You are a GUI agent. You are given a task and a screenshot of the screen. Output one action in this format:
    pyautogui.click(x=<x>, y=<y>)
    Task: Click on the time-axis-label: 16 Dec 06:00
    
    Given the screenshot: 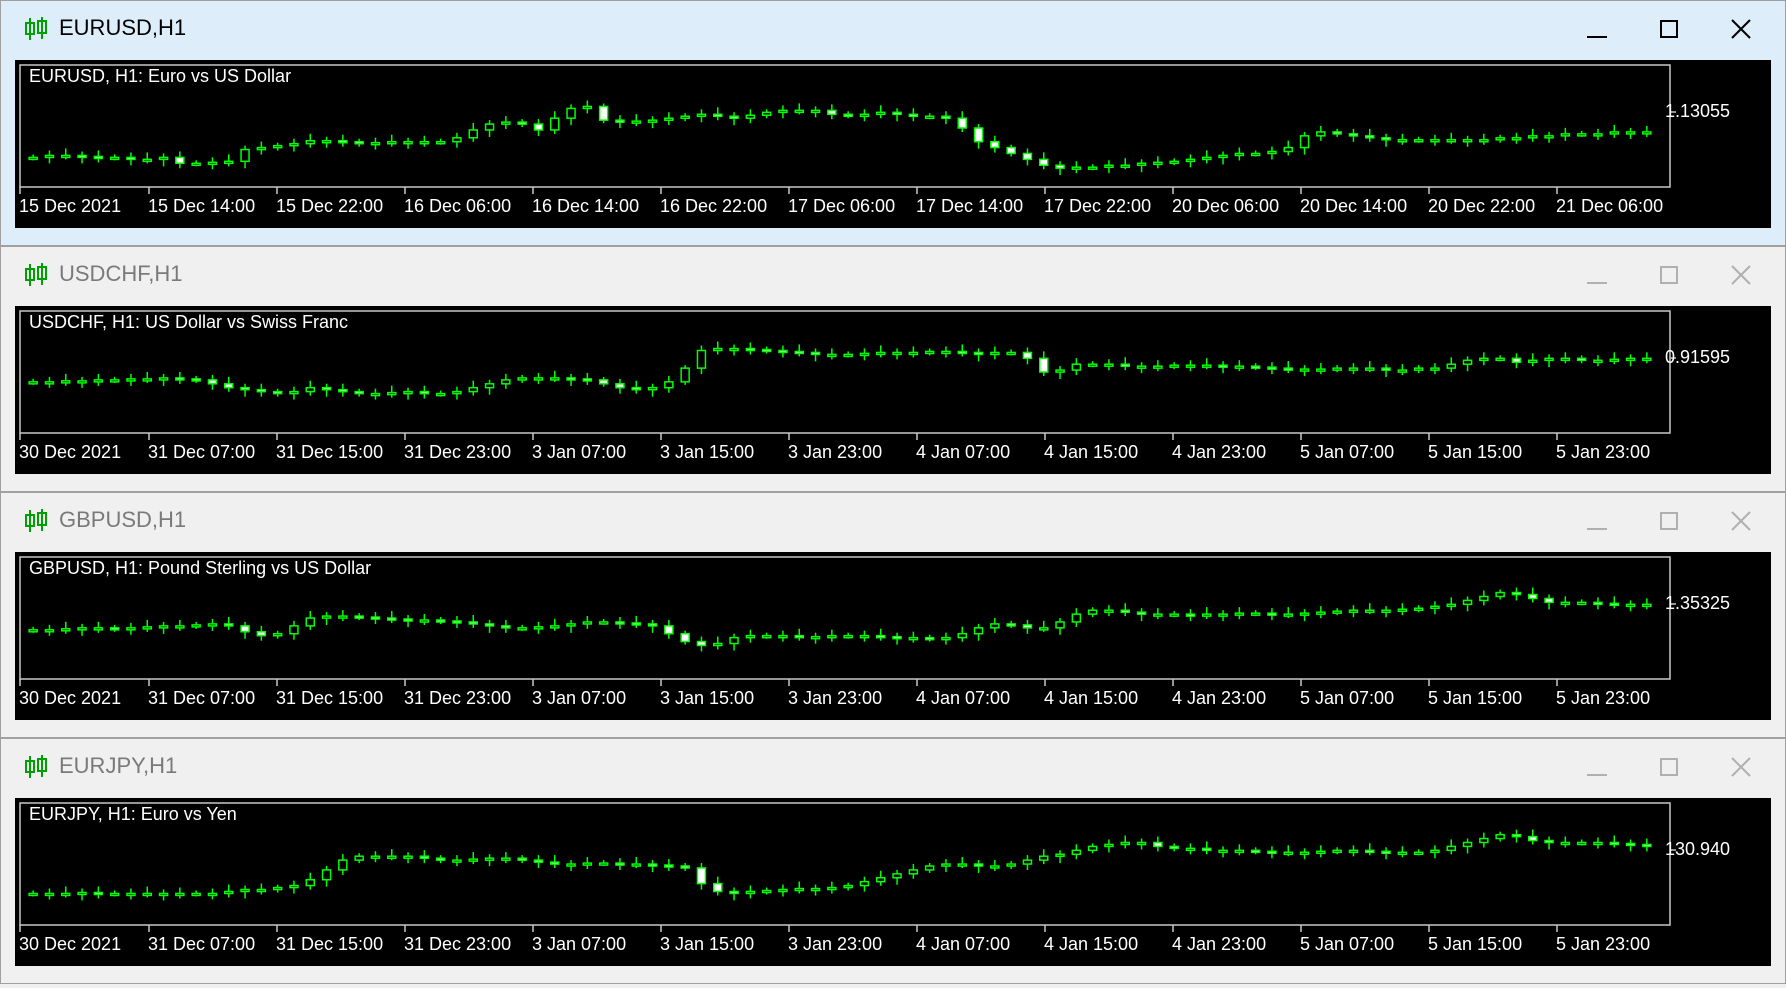 What is the action you would take?
    pyautogui.click(x=458, y=206)
    